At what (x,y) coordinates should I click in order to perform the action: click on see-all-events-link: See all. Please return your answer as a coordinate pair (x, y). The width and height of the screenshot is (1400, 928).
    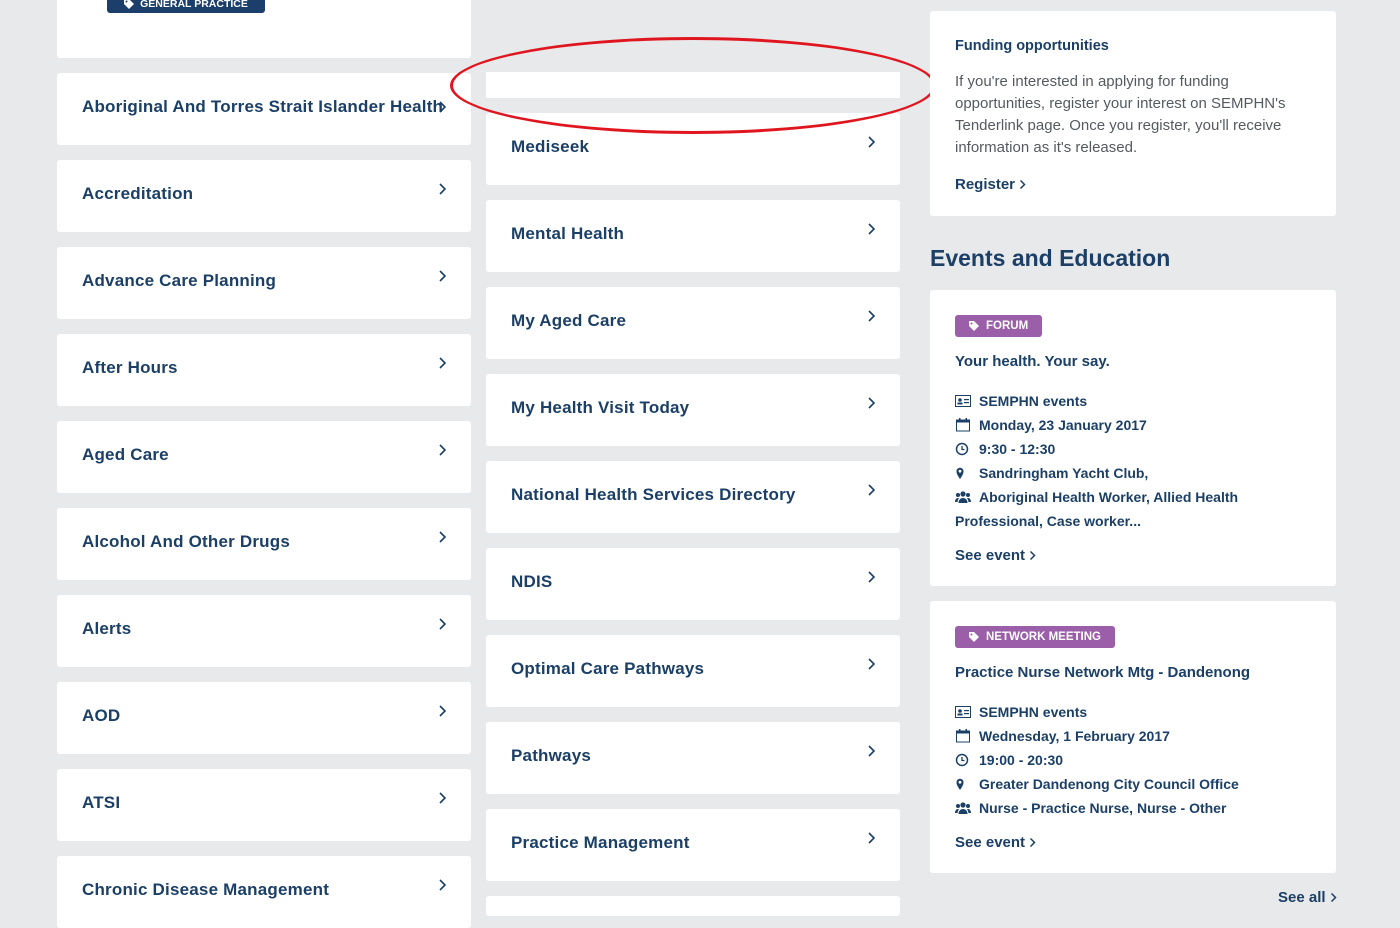
    Looking at the image, I should click on (1307, 897).